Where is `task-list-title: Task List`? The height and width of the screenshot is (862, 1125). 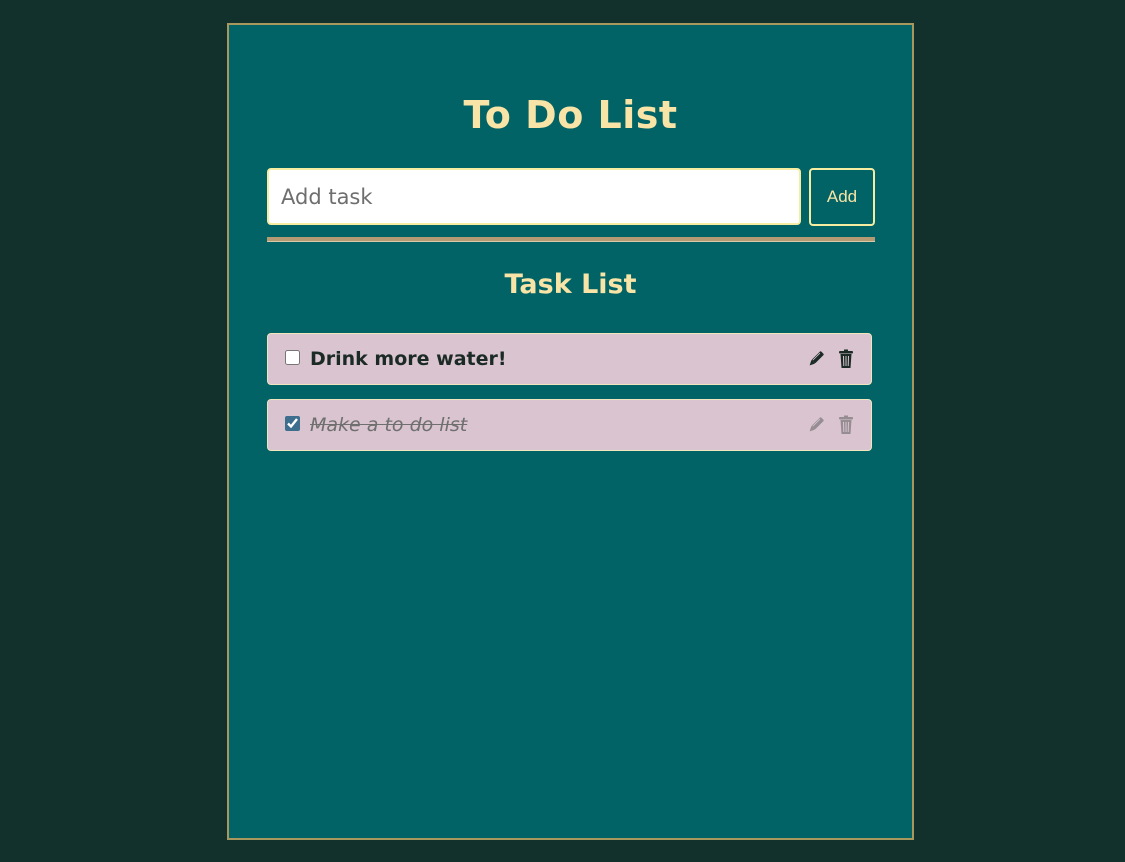
task-list-title: Task List is located at coordinates (570, 284).